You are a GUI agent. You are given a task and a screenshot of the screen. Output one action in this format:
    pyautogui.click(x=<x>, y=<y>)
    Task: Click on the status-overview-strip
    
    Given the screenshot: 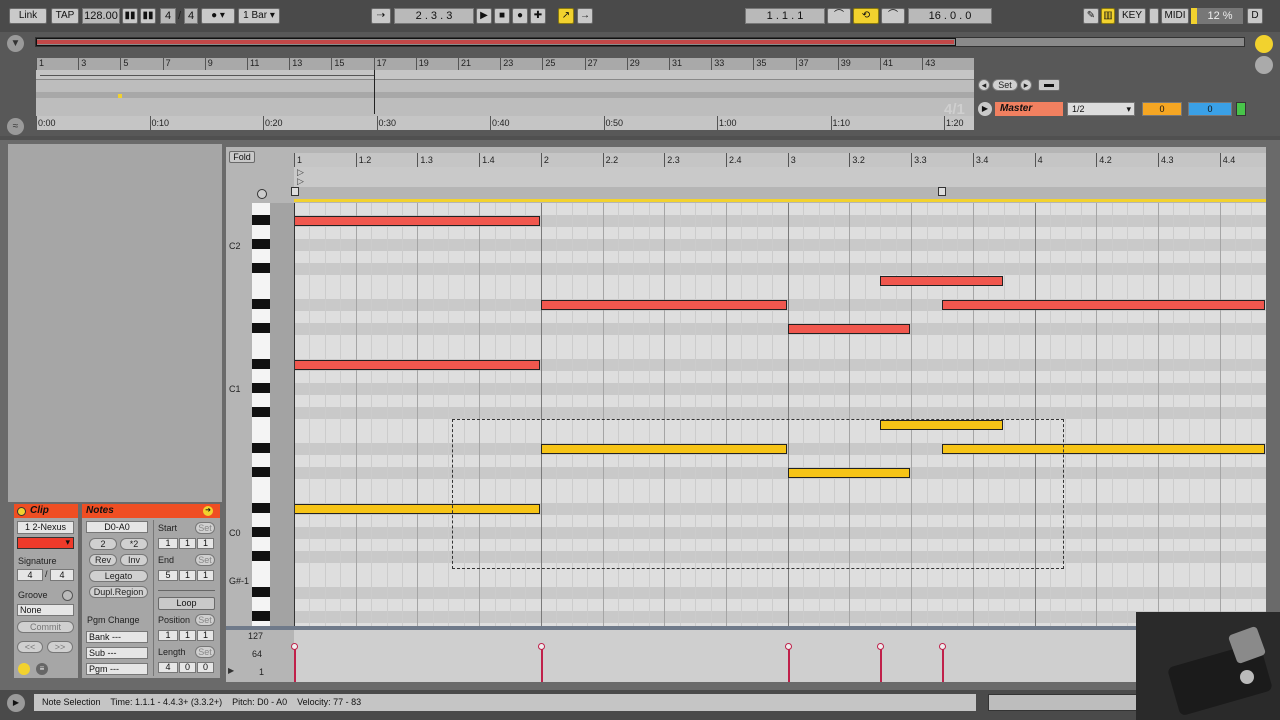 What is the action you would take?
    pyautogui.click(x=1063, y=702)
    